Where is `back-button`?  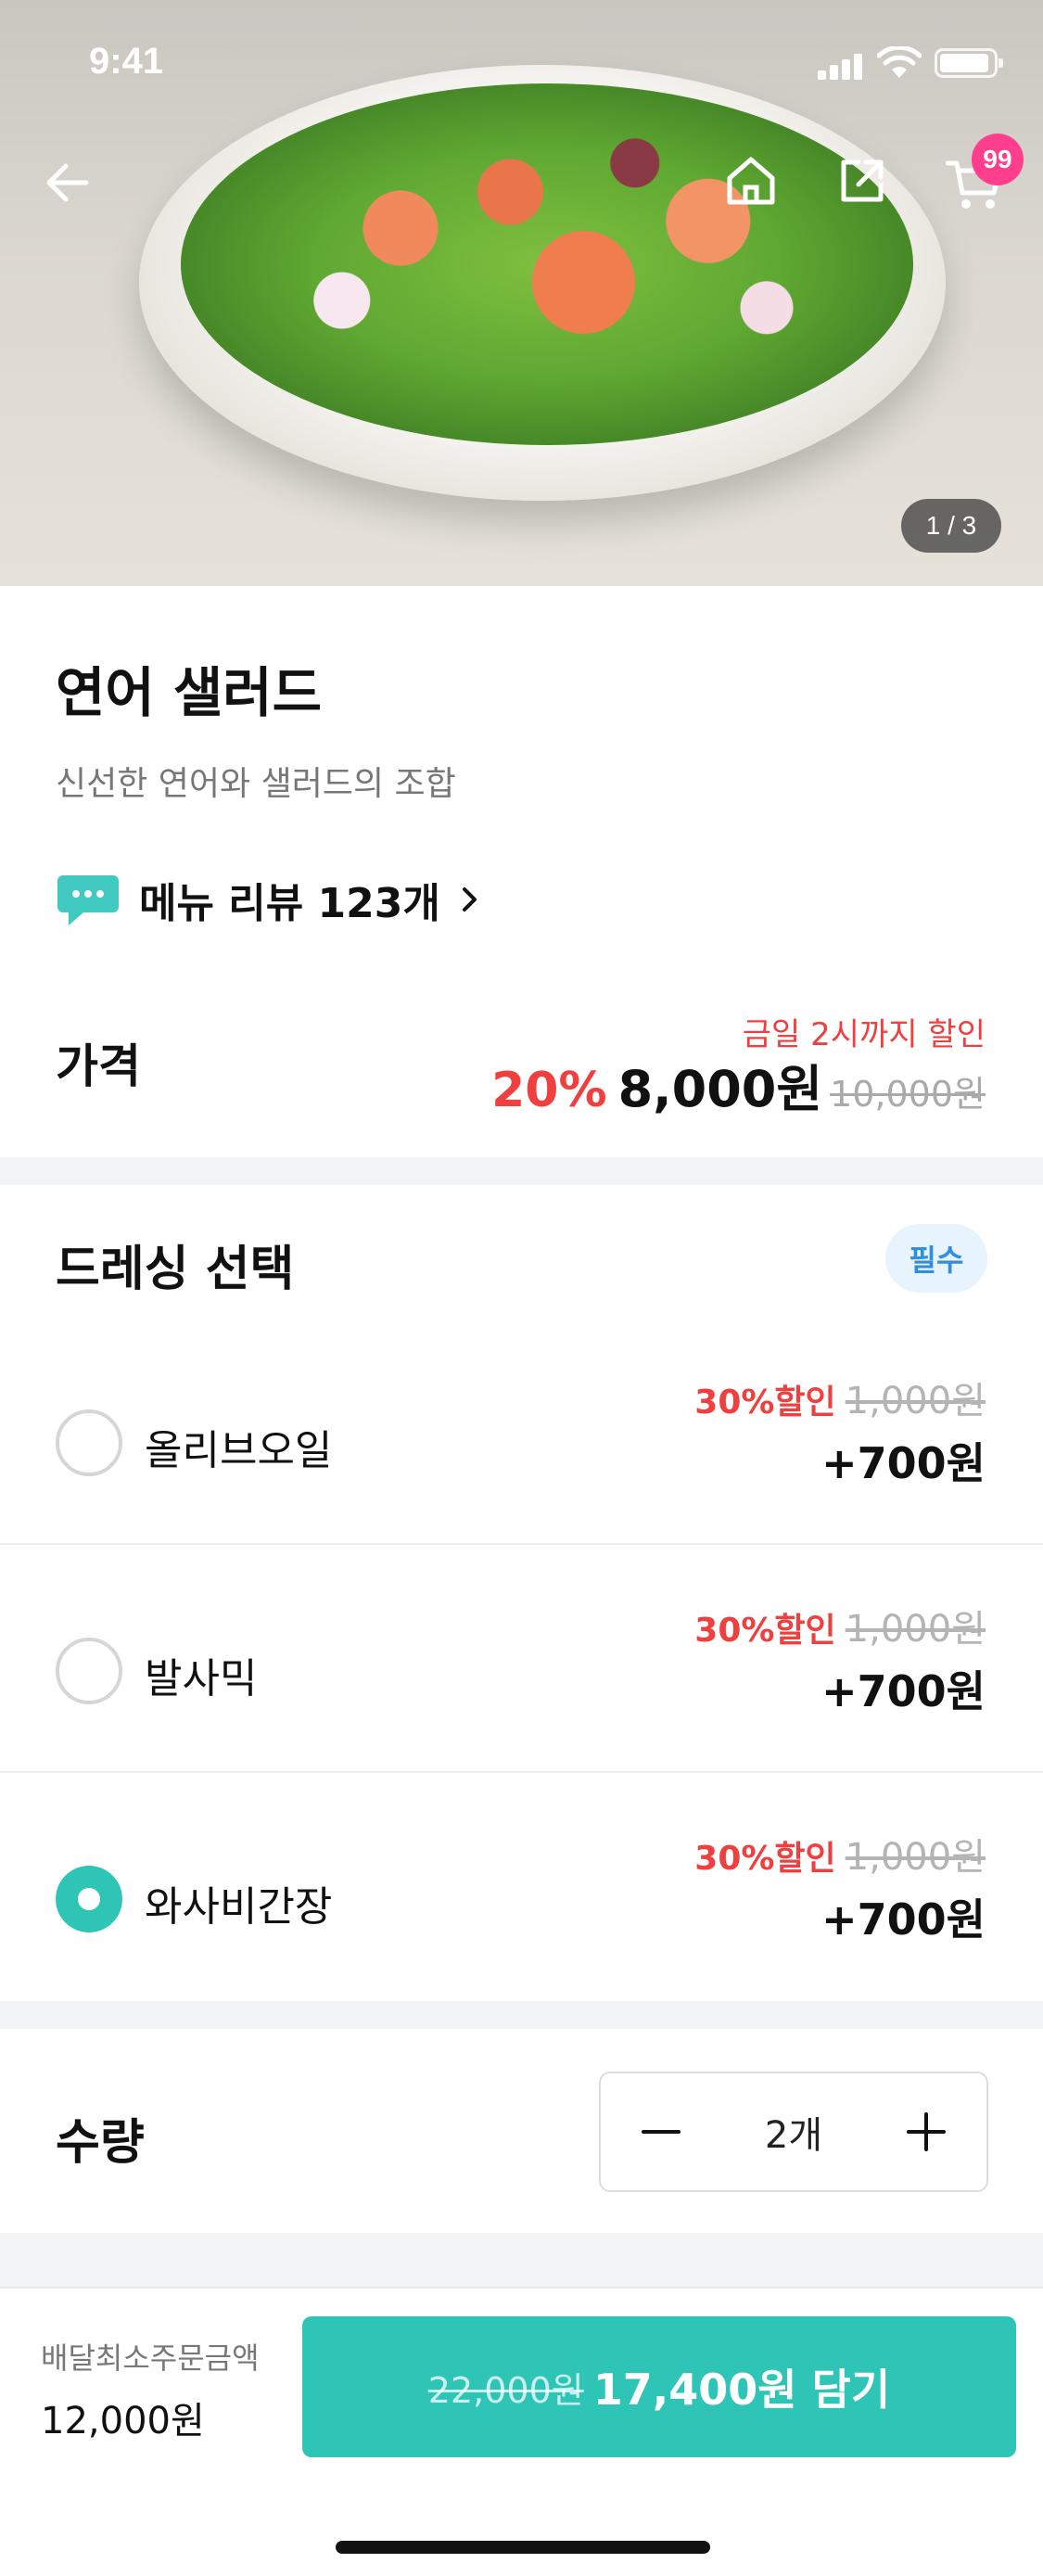 back-button is located at coordinates (67, 182).